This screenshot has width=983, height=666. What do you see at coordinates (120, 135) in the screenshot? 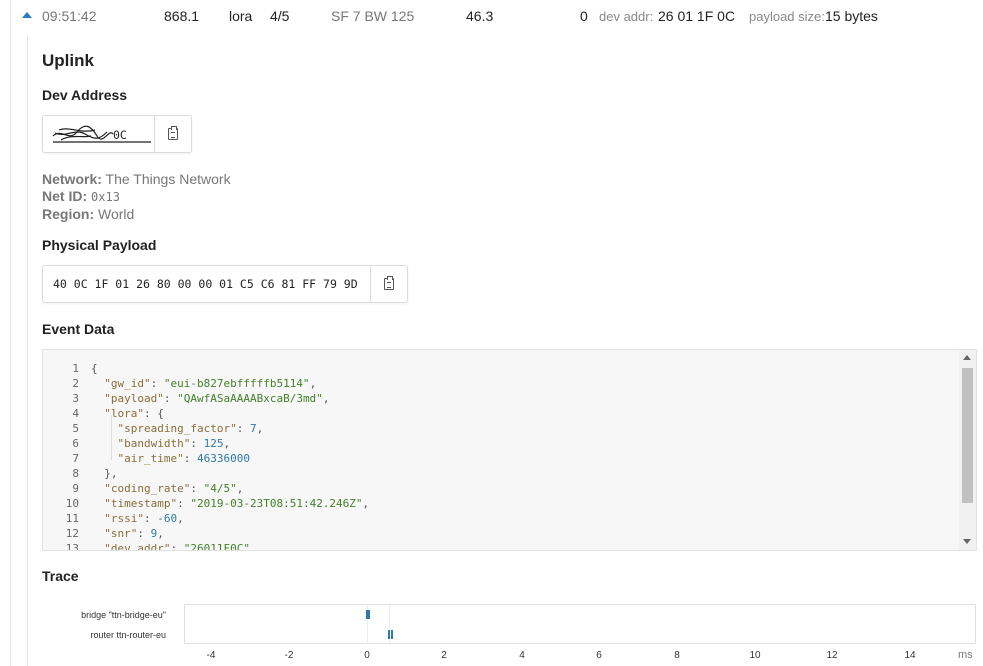
I see `dev-address-visible-suffix: 0C` at bounding box center [120, 135].